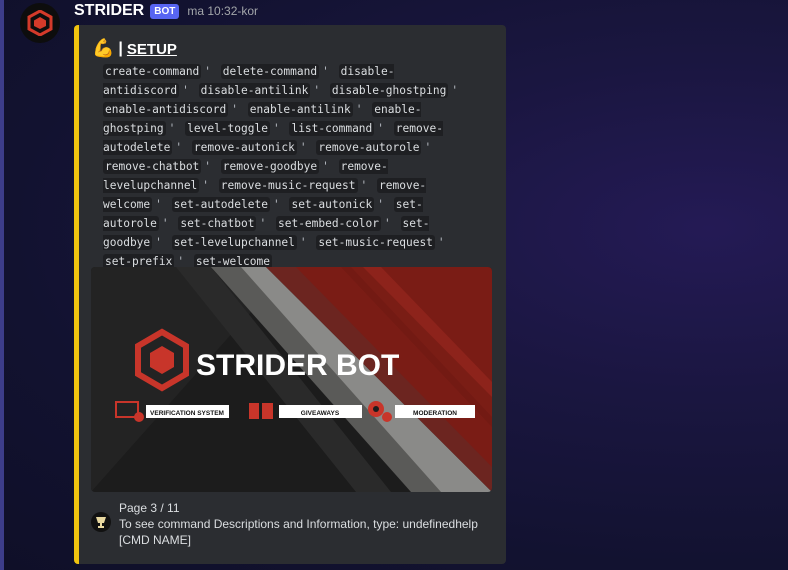  What do you see at coordinates (320, 413) in the screenshot?
I see `feature-label: GIVEAWAYS` at bounding box center [320, 413].